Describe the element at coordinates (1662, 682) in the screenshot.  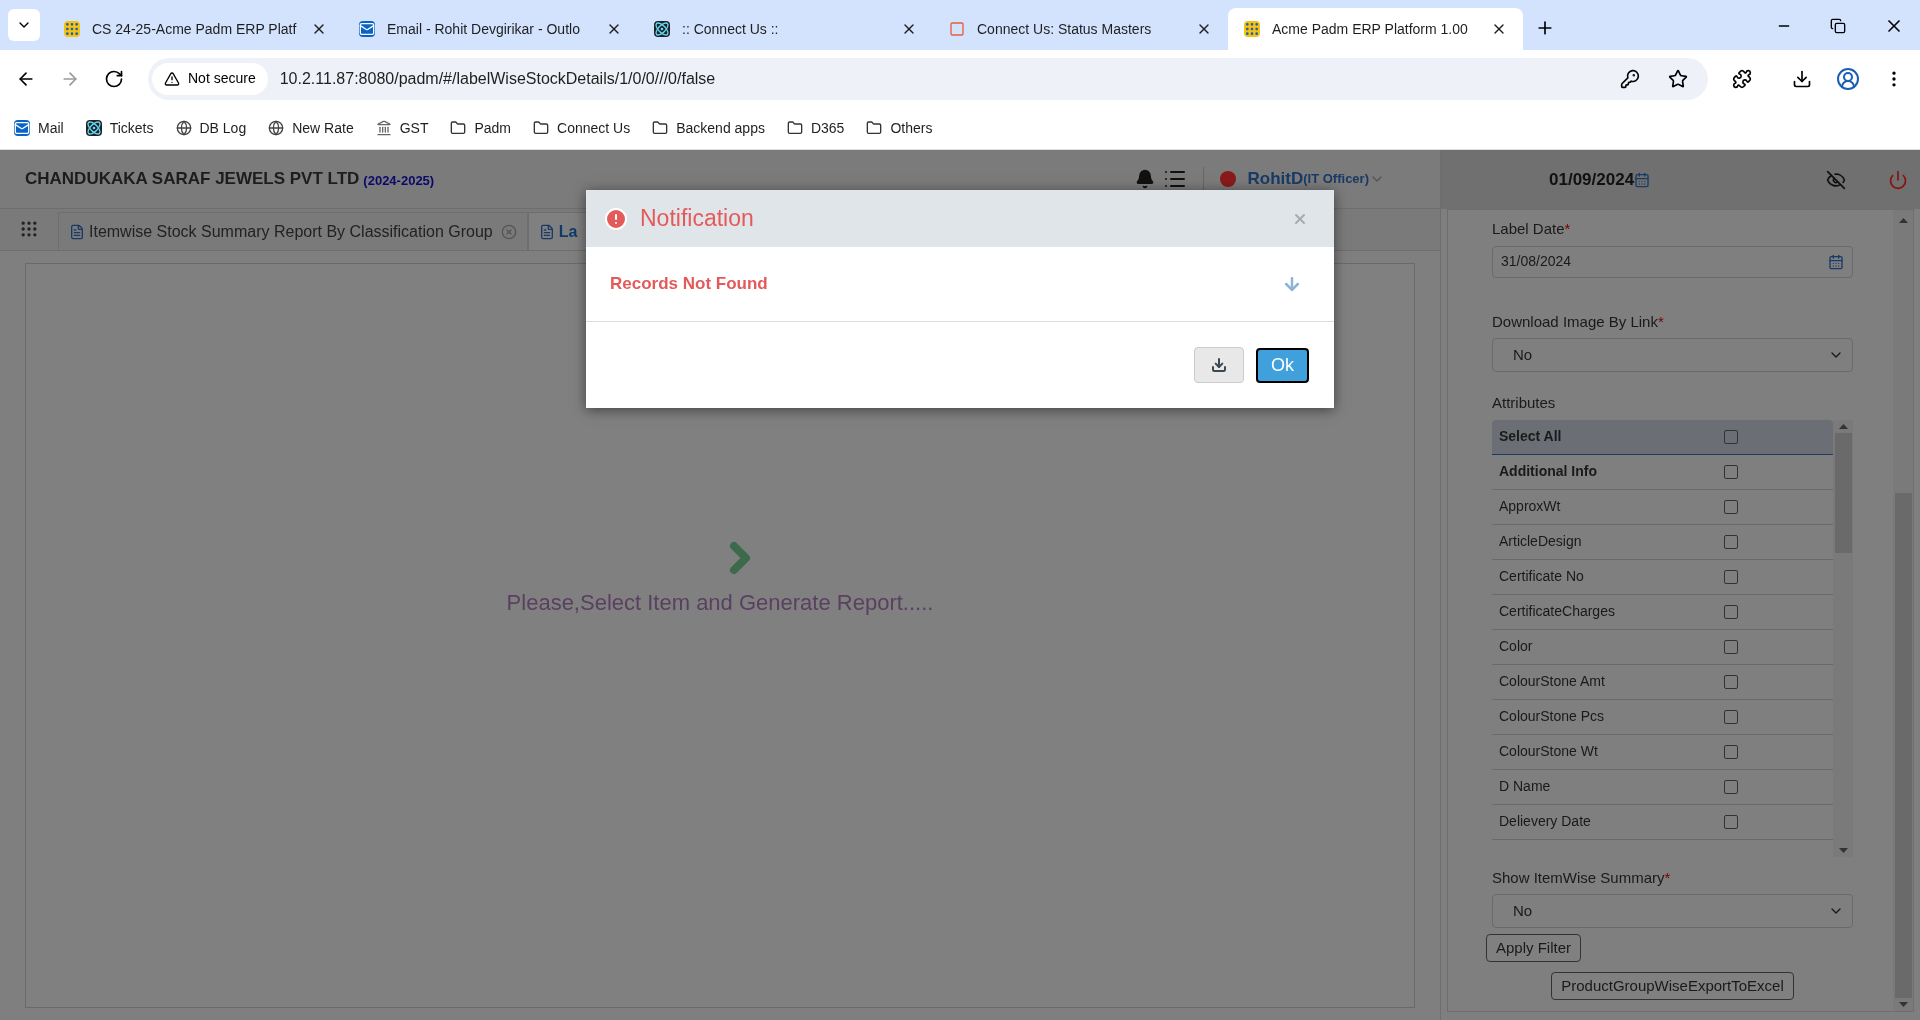
I see `attribute-row: ColourStone Amt` at that location.